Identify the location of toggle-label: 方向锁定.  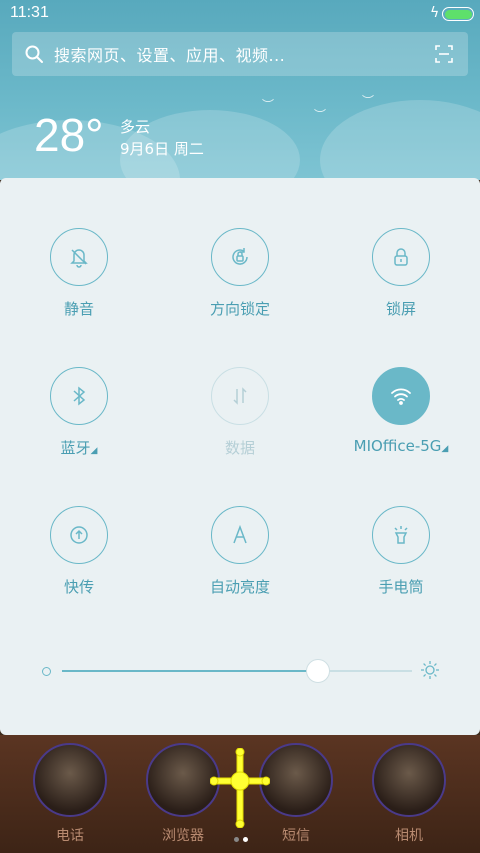
(239, 309).